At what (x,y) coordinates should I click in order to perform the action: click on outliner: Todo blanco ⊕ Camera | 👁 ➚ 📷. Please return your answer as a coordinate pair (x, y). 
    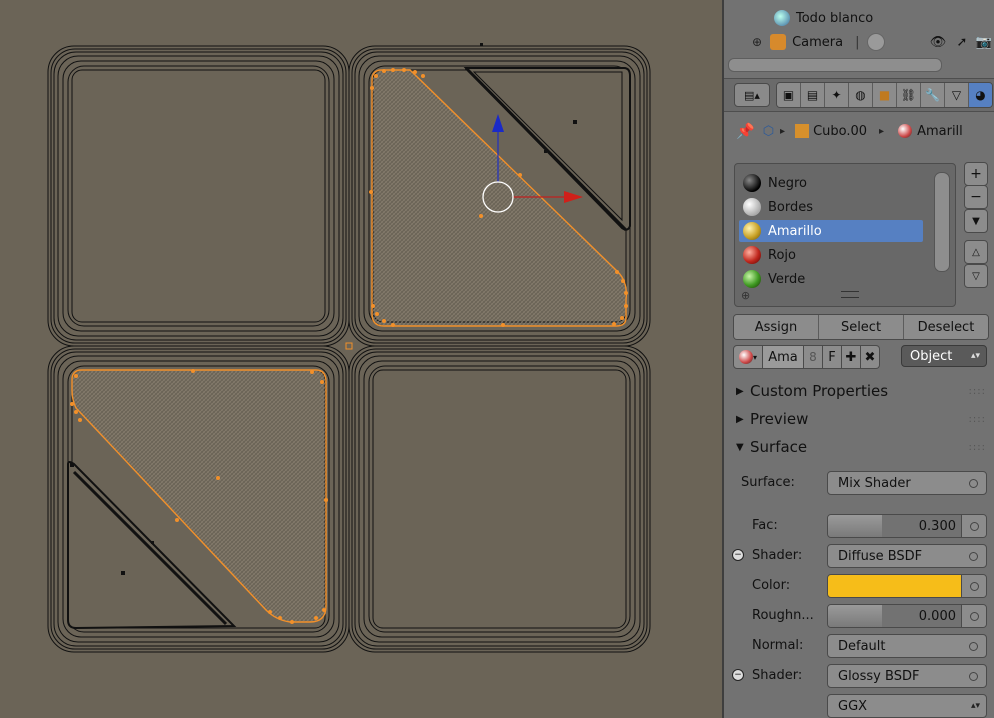
    Looking at the image, I should click on (859, 38).